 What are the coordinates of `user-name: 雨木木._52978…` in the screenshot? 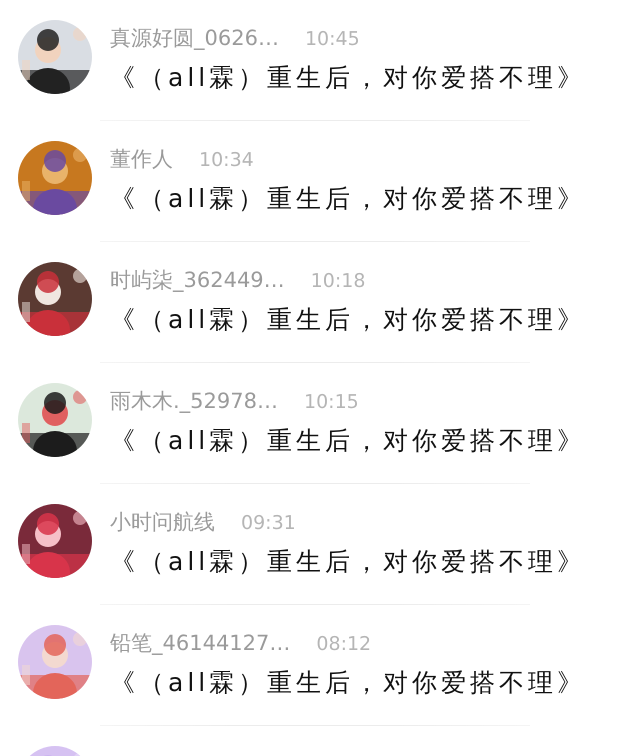 It's located at (194, 401).